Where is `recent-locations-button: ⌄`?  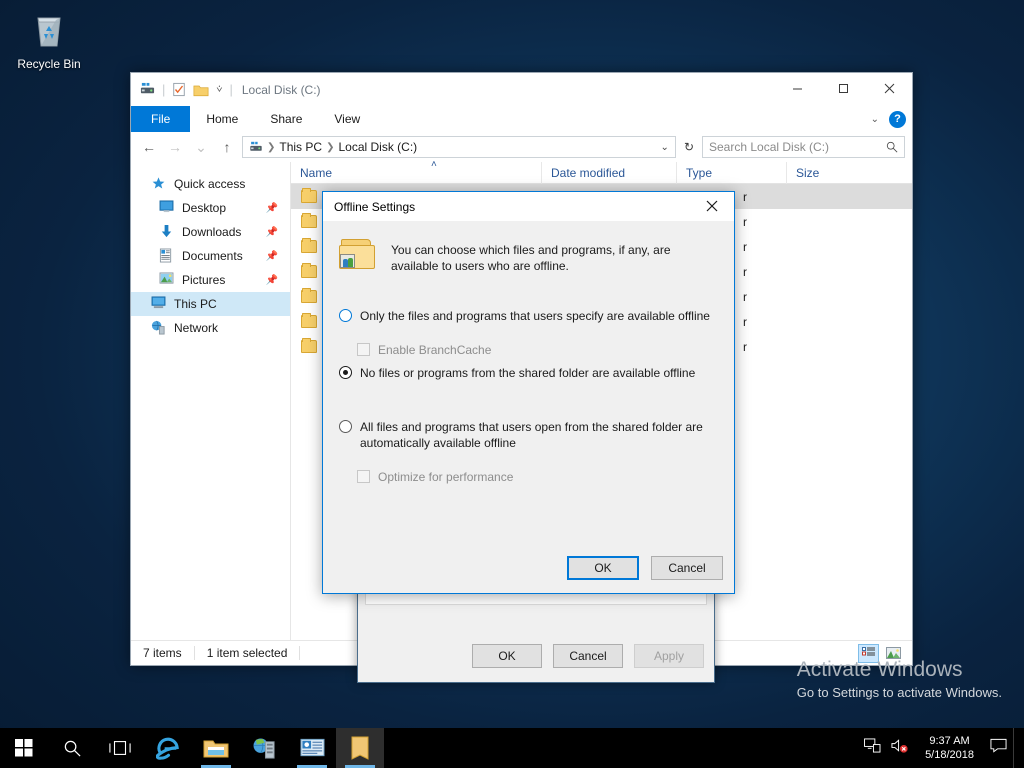
recent-locations-button: ⌄ is located at coordinates (201, 147).